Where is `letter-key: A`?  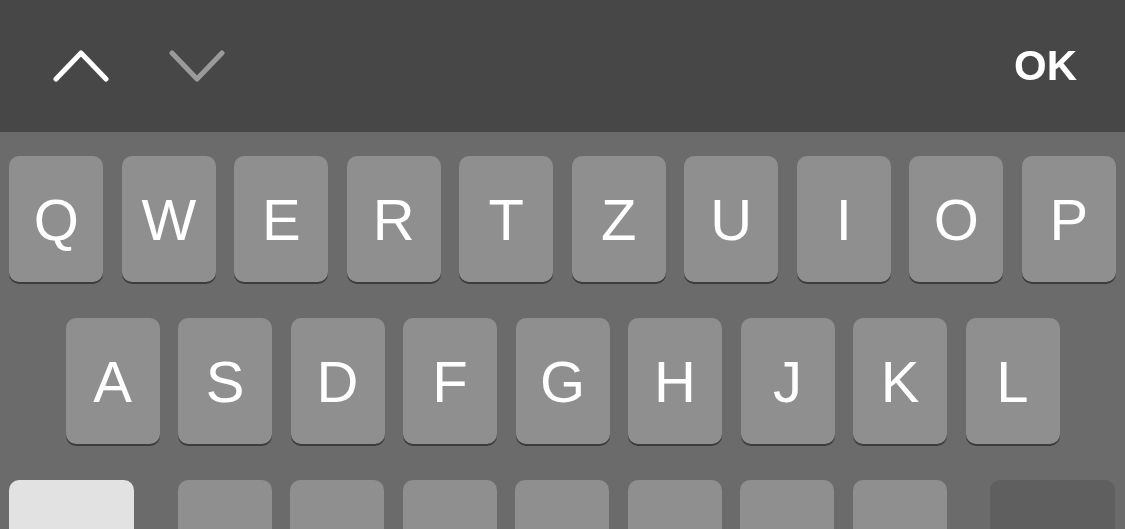
letter-key: A is located at coordinates (112, 381).